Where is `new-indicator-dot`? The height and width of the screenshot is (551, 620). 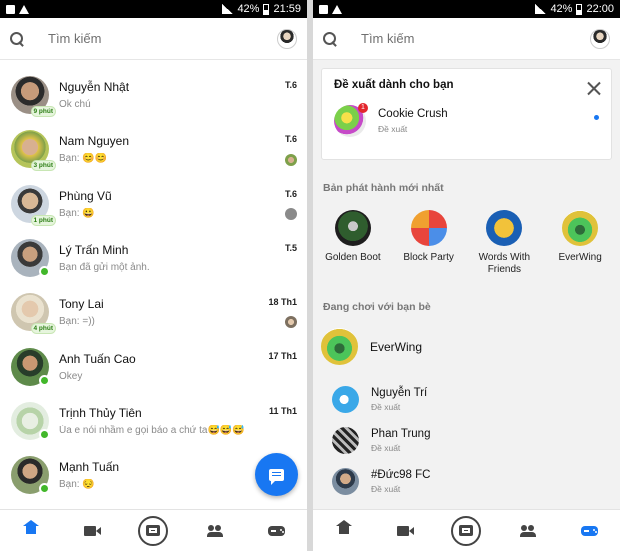
new-indicator-dot is located at coordinates (596, 117).